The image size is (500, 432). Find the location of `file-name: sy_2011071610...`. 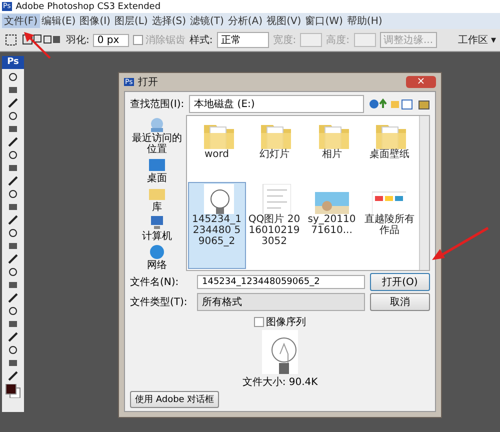

file-name: sy_2011071610... is located at coordinates (331, 225).